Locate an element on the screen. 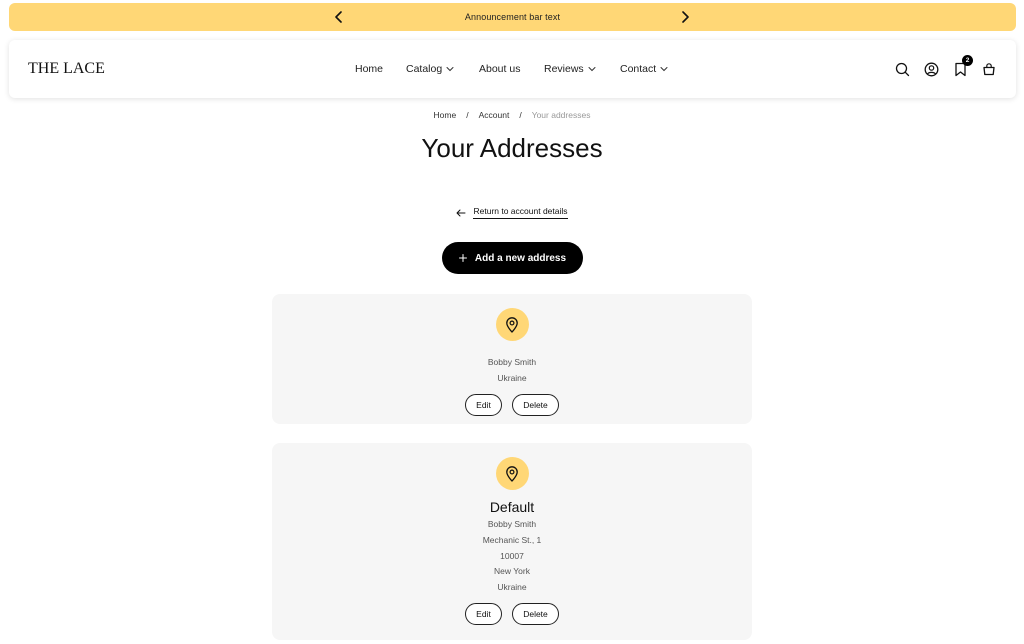 This screenshot has width=1024, height=644. nav-item-label: Catalog is located at coordinates (424, 69).